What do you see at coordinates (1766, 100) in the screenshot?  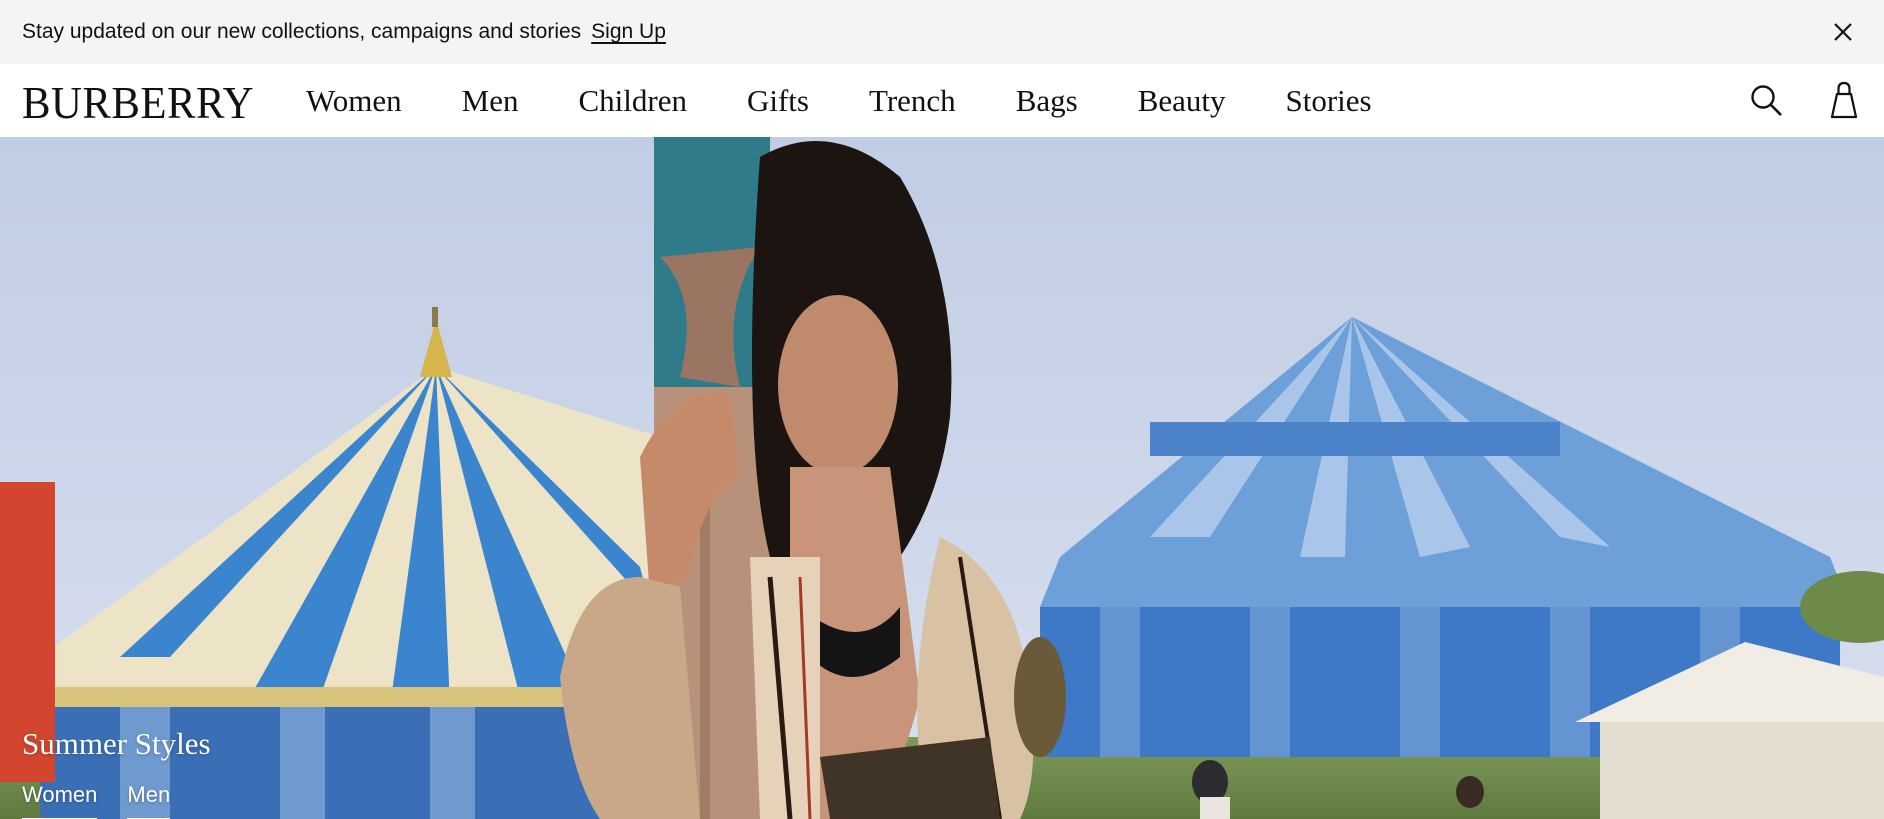 I see `search-icon` at bounding box center [1766, 100].